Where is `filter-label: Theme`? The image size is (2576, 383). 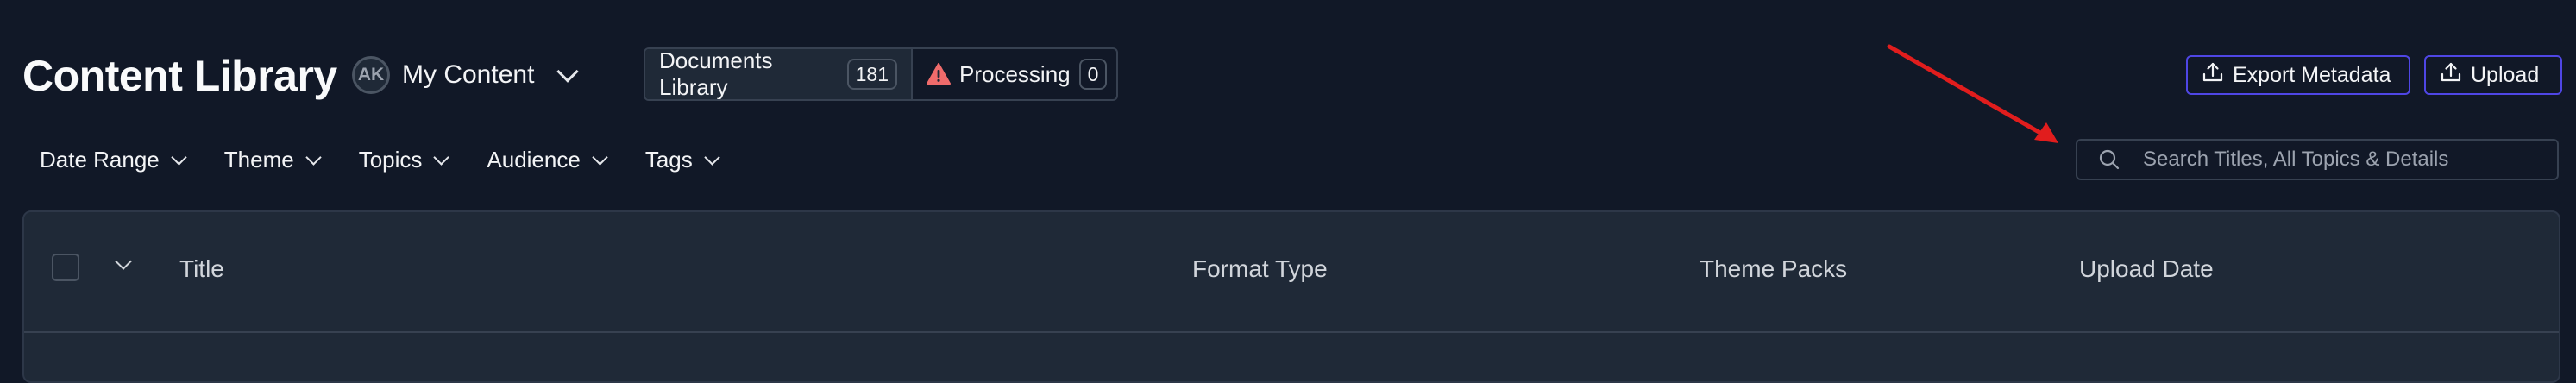 filter-label: Theme is located at coordinates (258, 159).